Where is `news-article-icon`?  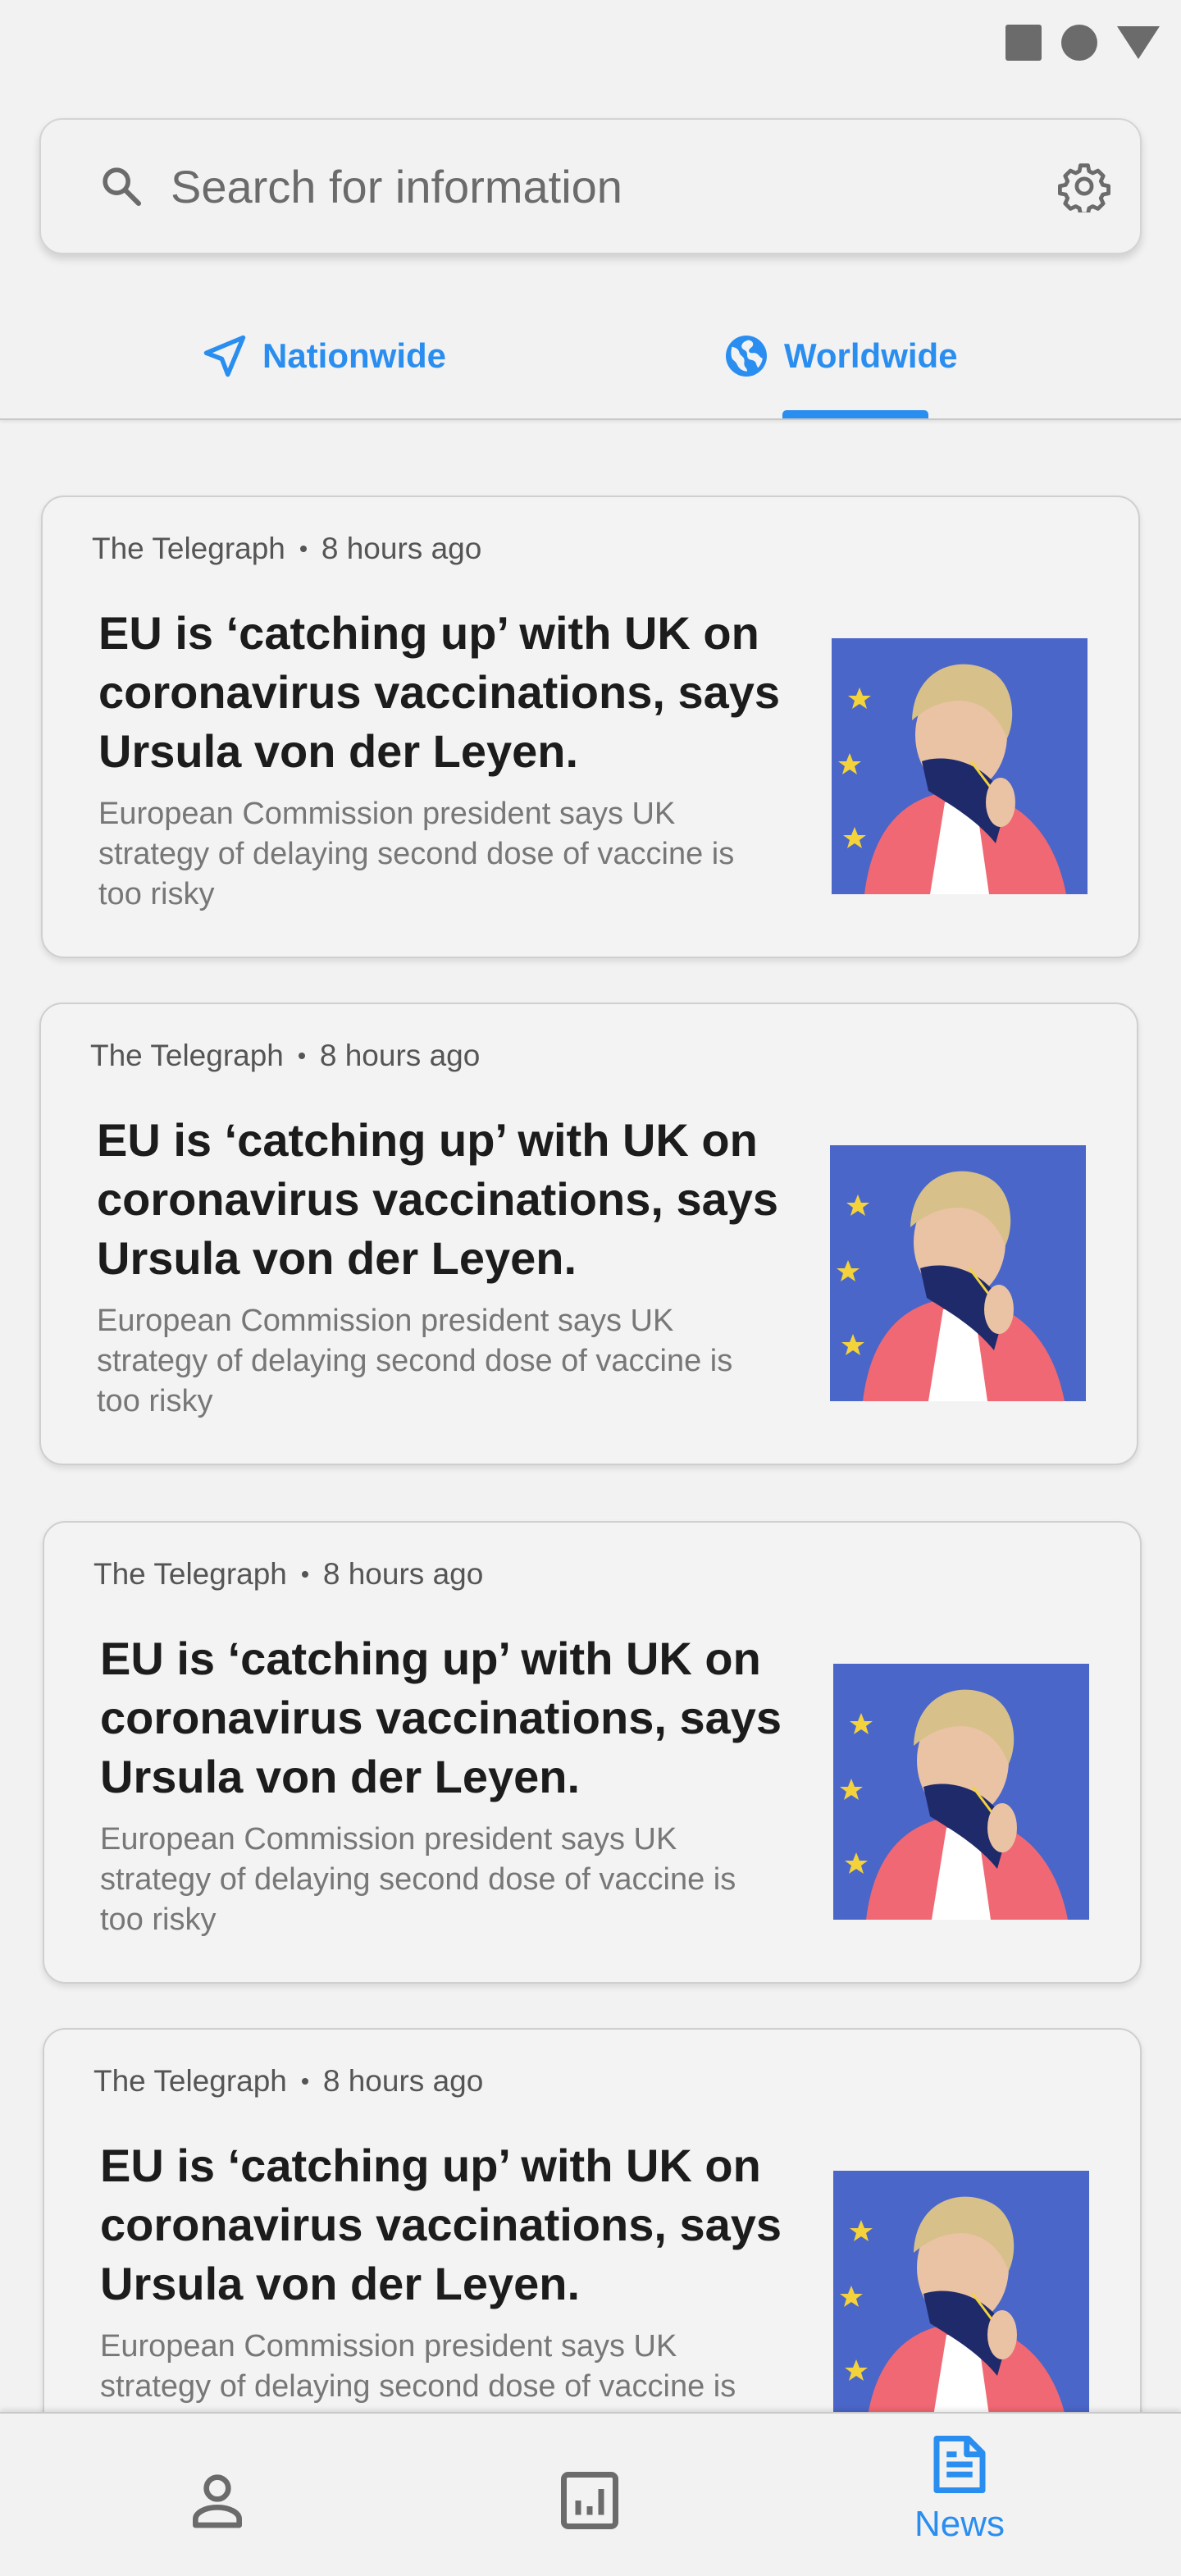
news-article-icon is located at coordinates (960, 2465).